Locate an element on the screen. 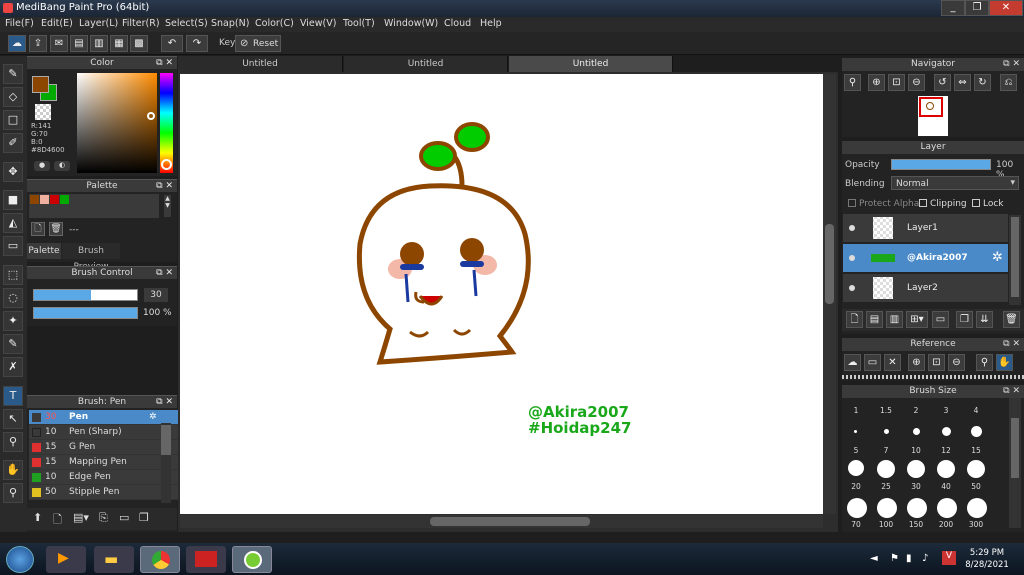 This screenshot has height=575, width=1024. new-1bit-layer-icon: ▥ is located at coordinates (894, 319).